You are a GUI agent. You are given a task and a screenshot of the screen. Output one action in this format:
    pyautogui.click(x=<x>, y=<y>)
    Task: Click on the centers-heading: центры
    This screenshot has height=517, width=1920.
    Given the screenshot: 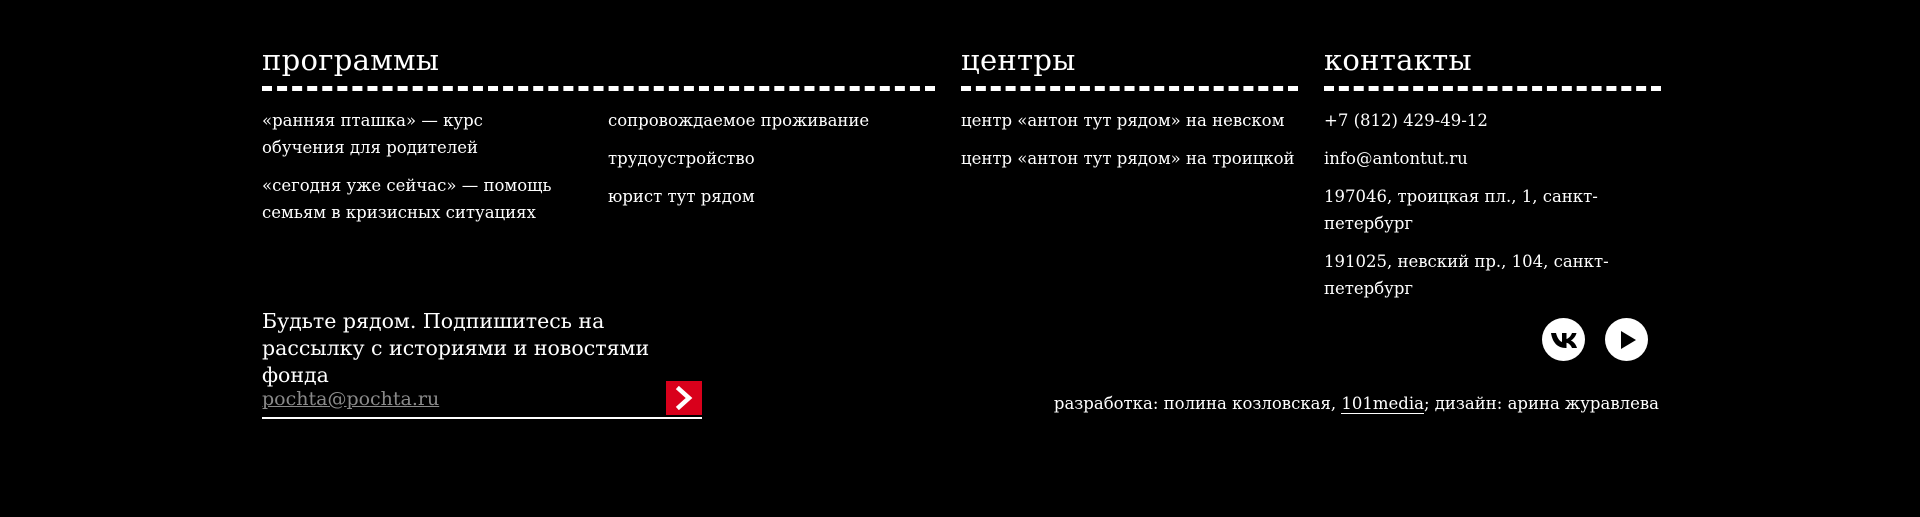 What is the action you would take?
    pyautogui.click(x=1018, y=60)
    